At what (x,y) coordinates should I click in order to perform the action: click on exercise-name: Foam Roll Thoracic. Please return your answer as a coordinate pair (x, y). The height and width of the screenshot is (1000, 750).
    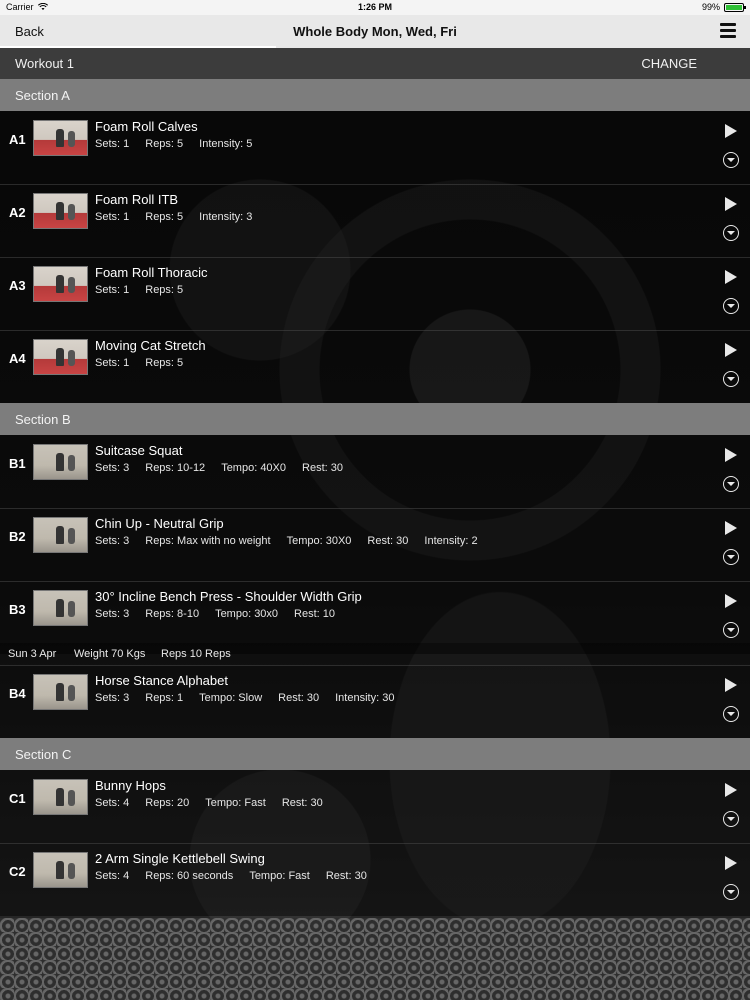
    Looking at the image, I should click on (151, 272).